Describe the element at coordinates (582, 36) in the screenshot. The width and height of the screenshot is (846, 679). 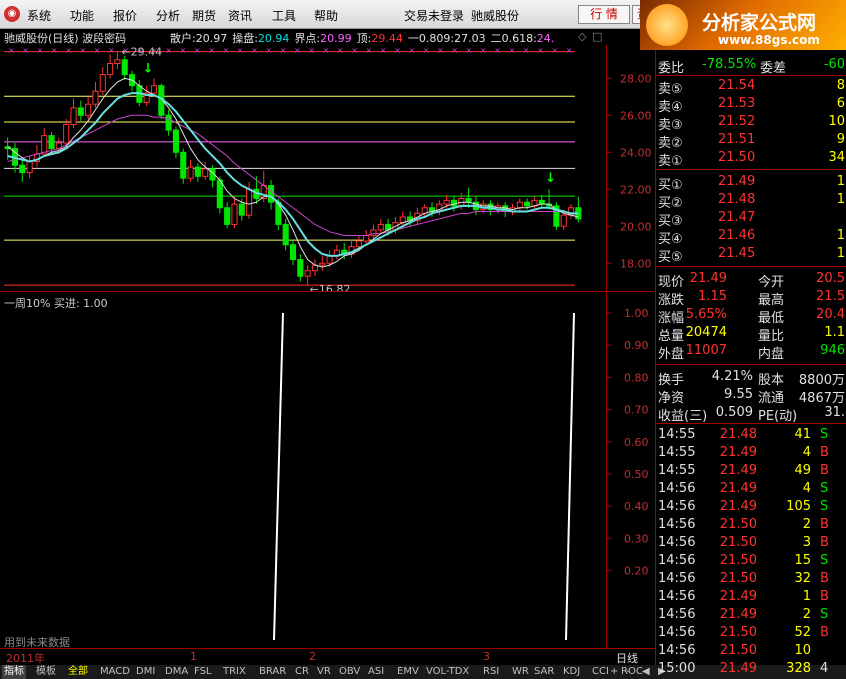
I see `diamond-icon: ◇` at that location.